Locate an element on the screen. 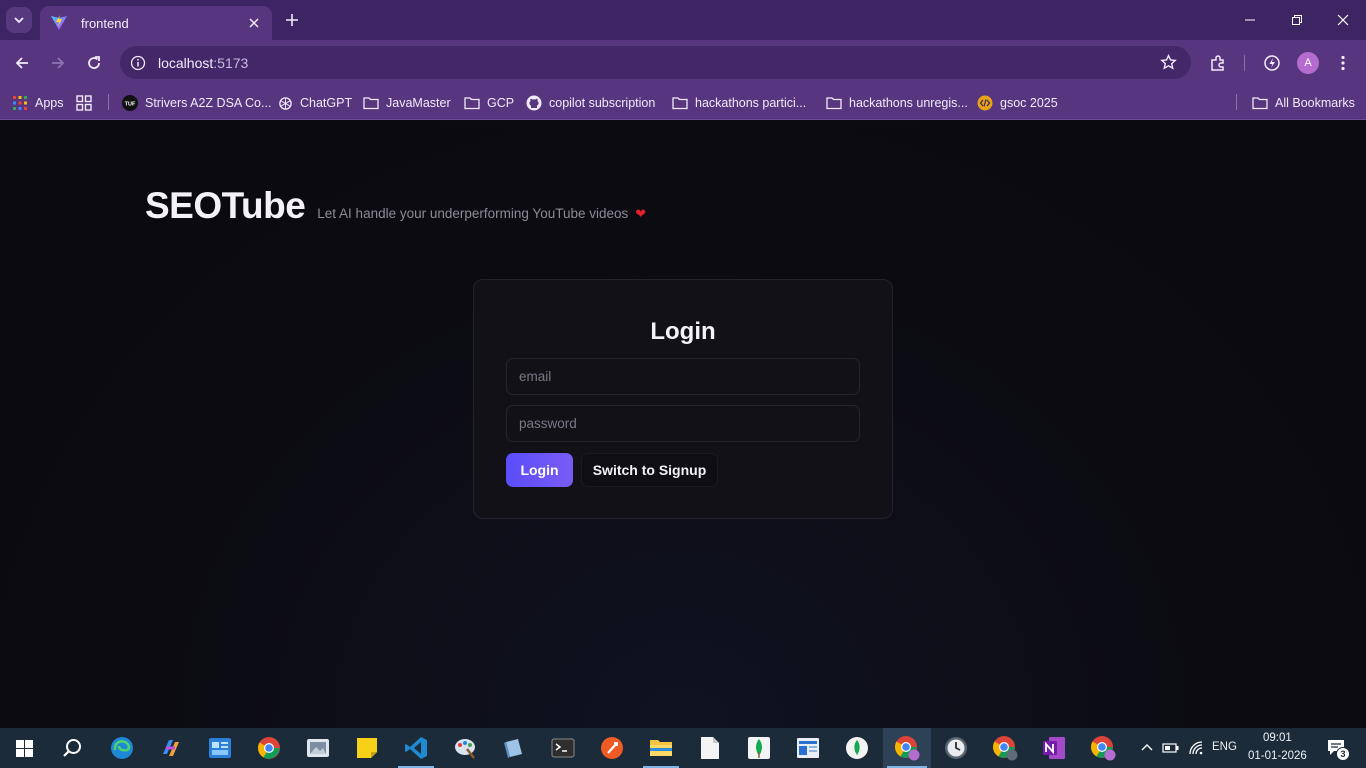 This screenshot has width=1366, height=768. mongodb-icon is located at coordinates (857, 748).